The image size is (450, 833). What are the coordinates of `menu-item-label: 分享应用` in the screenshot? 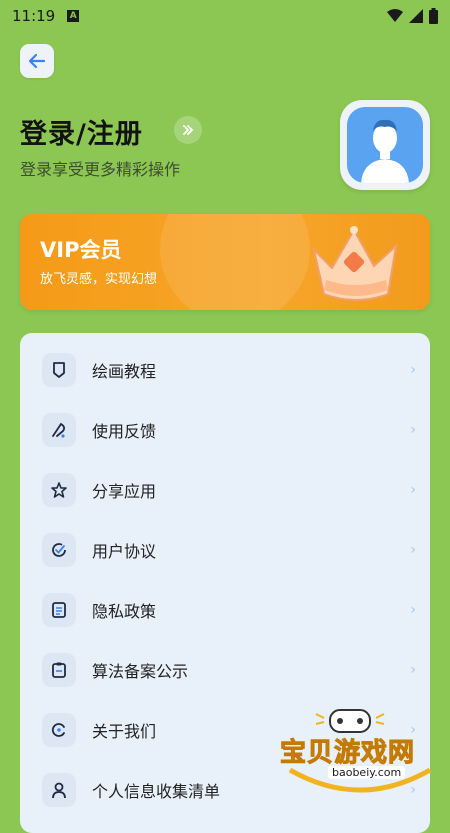 It's located at (124, 491).